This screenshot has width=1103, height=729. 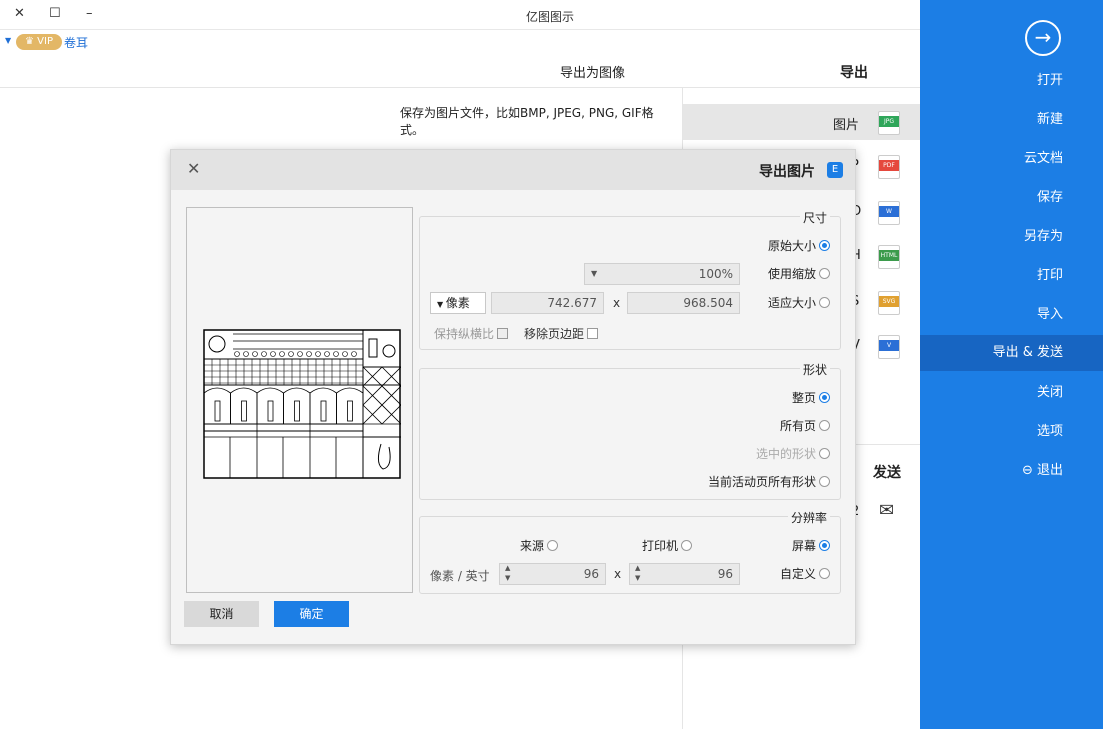 What do you see at coordinates (193, 168) in the screenshot?
I see `close-icon: ✕` at bounding box center [193, 168].